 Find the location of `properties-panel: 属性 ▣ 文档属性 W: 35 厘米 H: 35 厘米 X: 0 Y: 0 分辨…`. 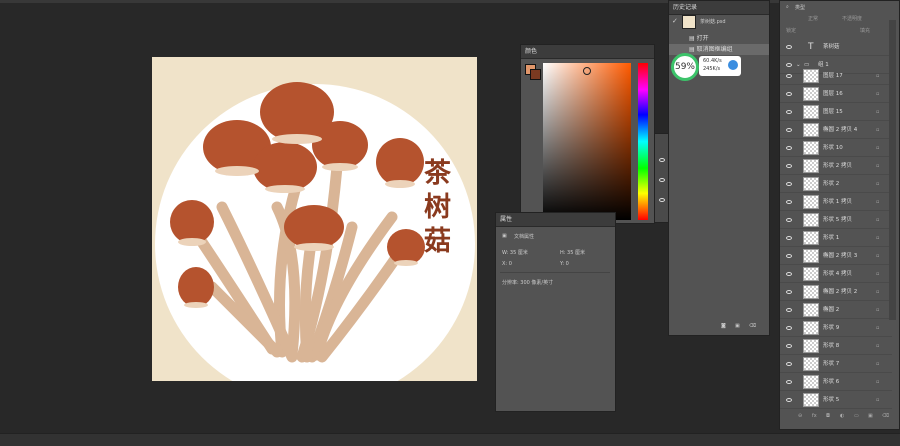

properties-panel: 属性 ▣ 文档属性 W: 35 厘米 H: 35 厘米 X: 0 Y: 0 分辨… is located at coordinates (555, 312).